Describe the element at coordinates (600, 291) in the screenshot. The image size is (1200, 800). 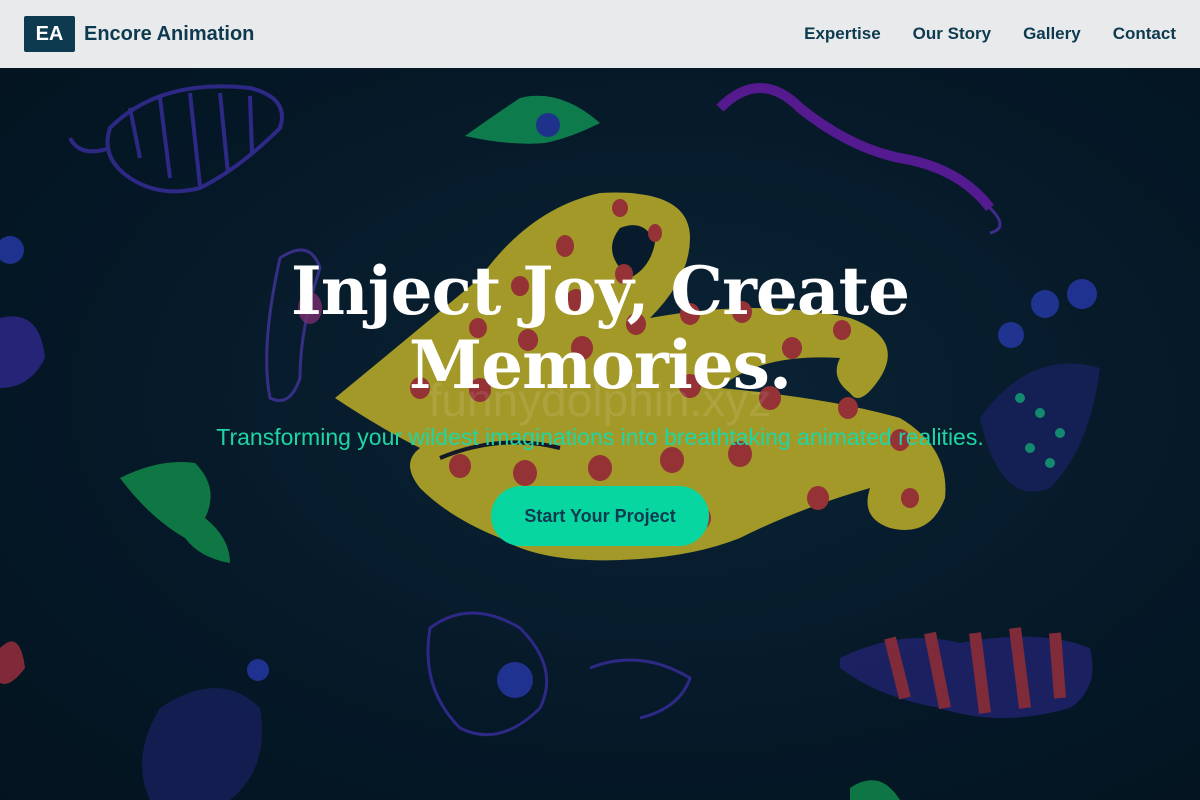
I see `headline-line-1: Inject Joy, Create` at that location.